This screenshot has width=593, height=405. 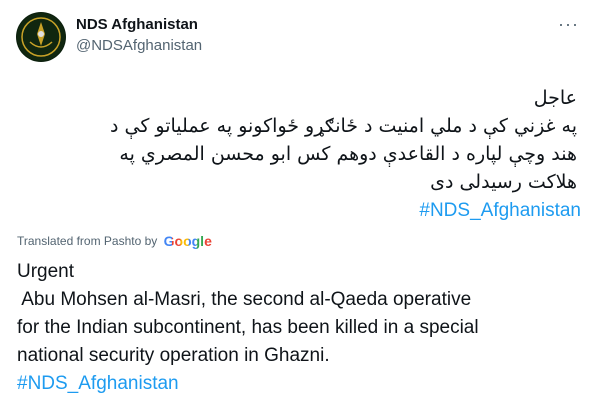 What do you see at coordinates (503, 182) in the screenshot?
I see `original-line: هلاکت رسیدلی دی` at bounding box center [503, 182].